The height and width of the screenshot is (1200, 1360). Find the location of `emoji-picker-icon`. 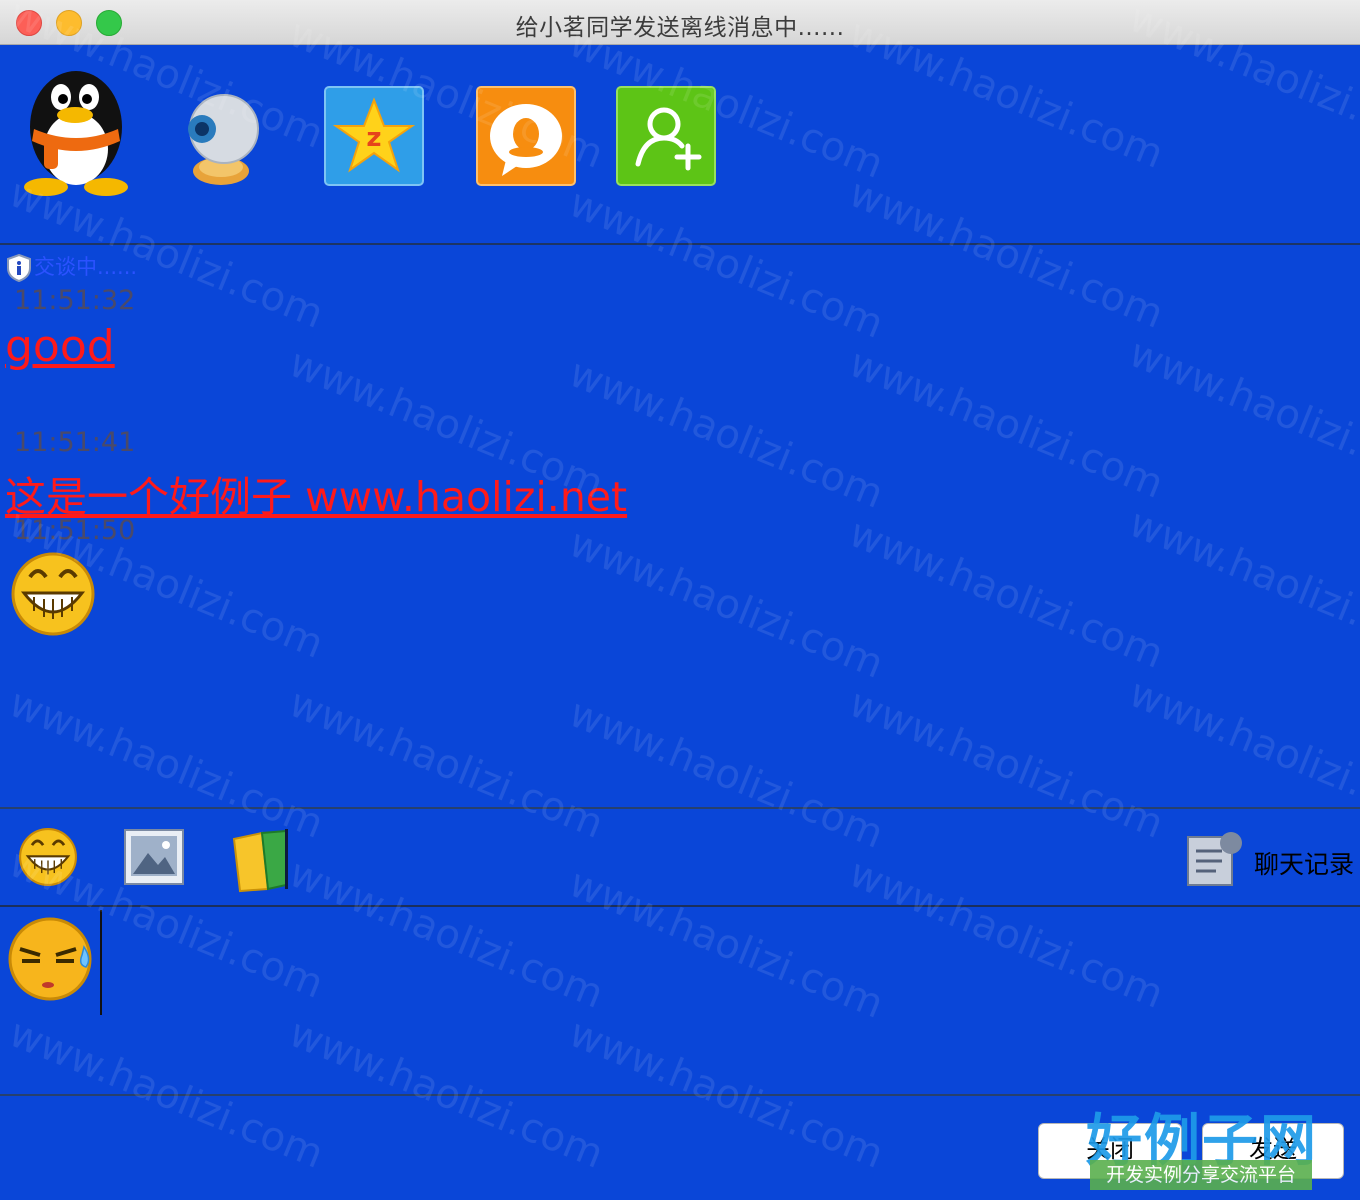

emoji-picker-icon is located at coordinates (48, 857).